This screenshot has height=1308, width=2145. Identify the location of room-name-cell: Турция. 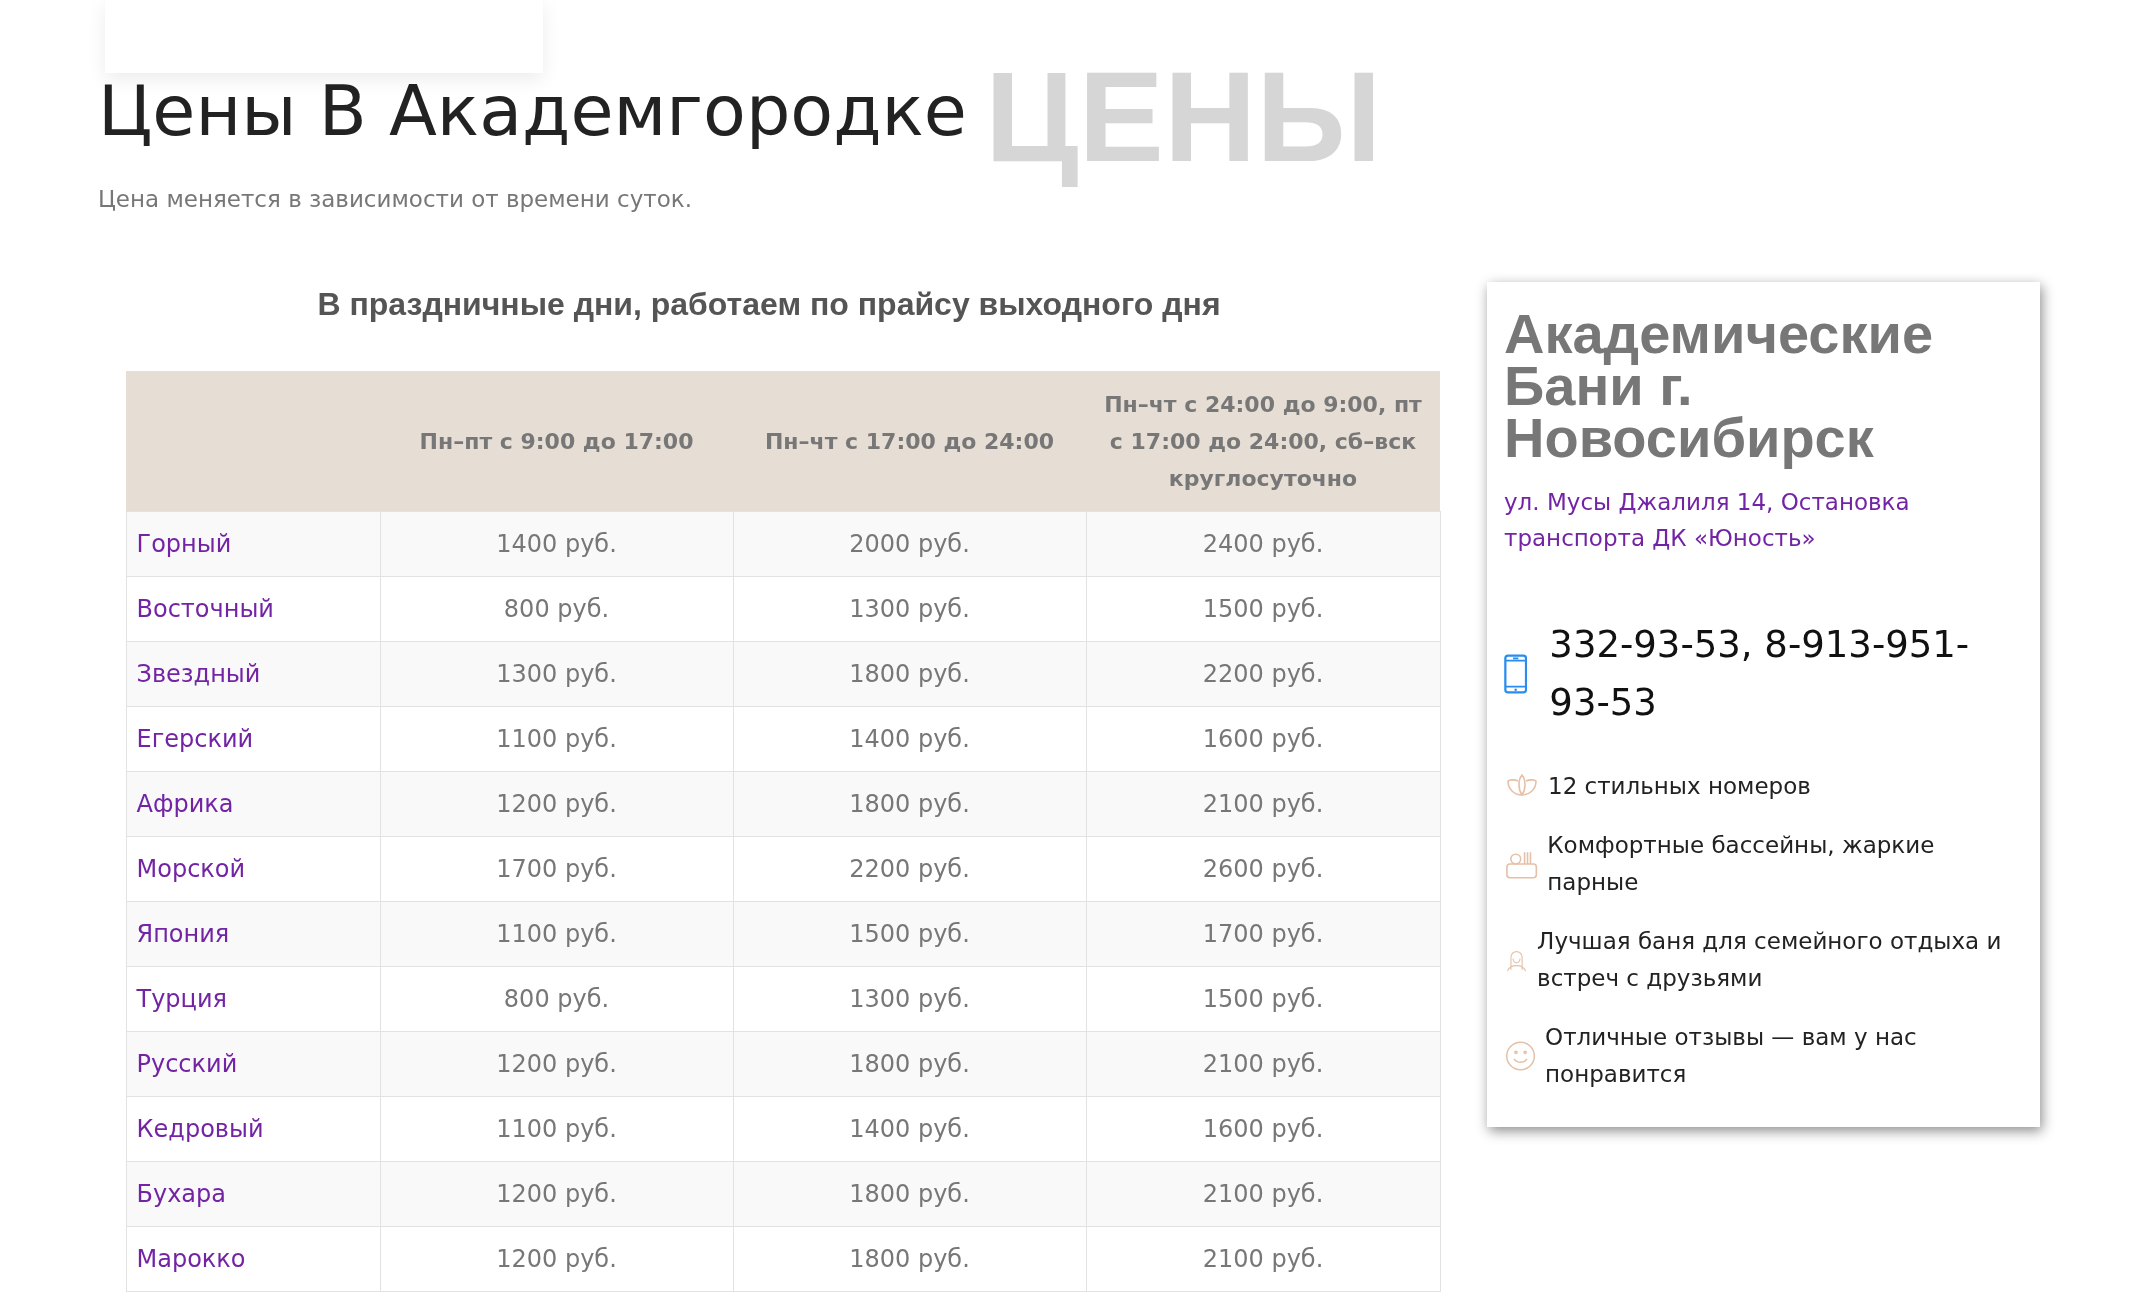
(253, 999).